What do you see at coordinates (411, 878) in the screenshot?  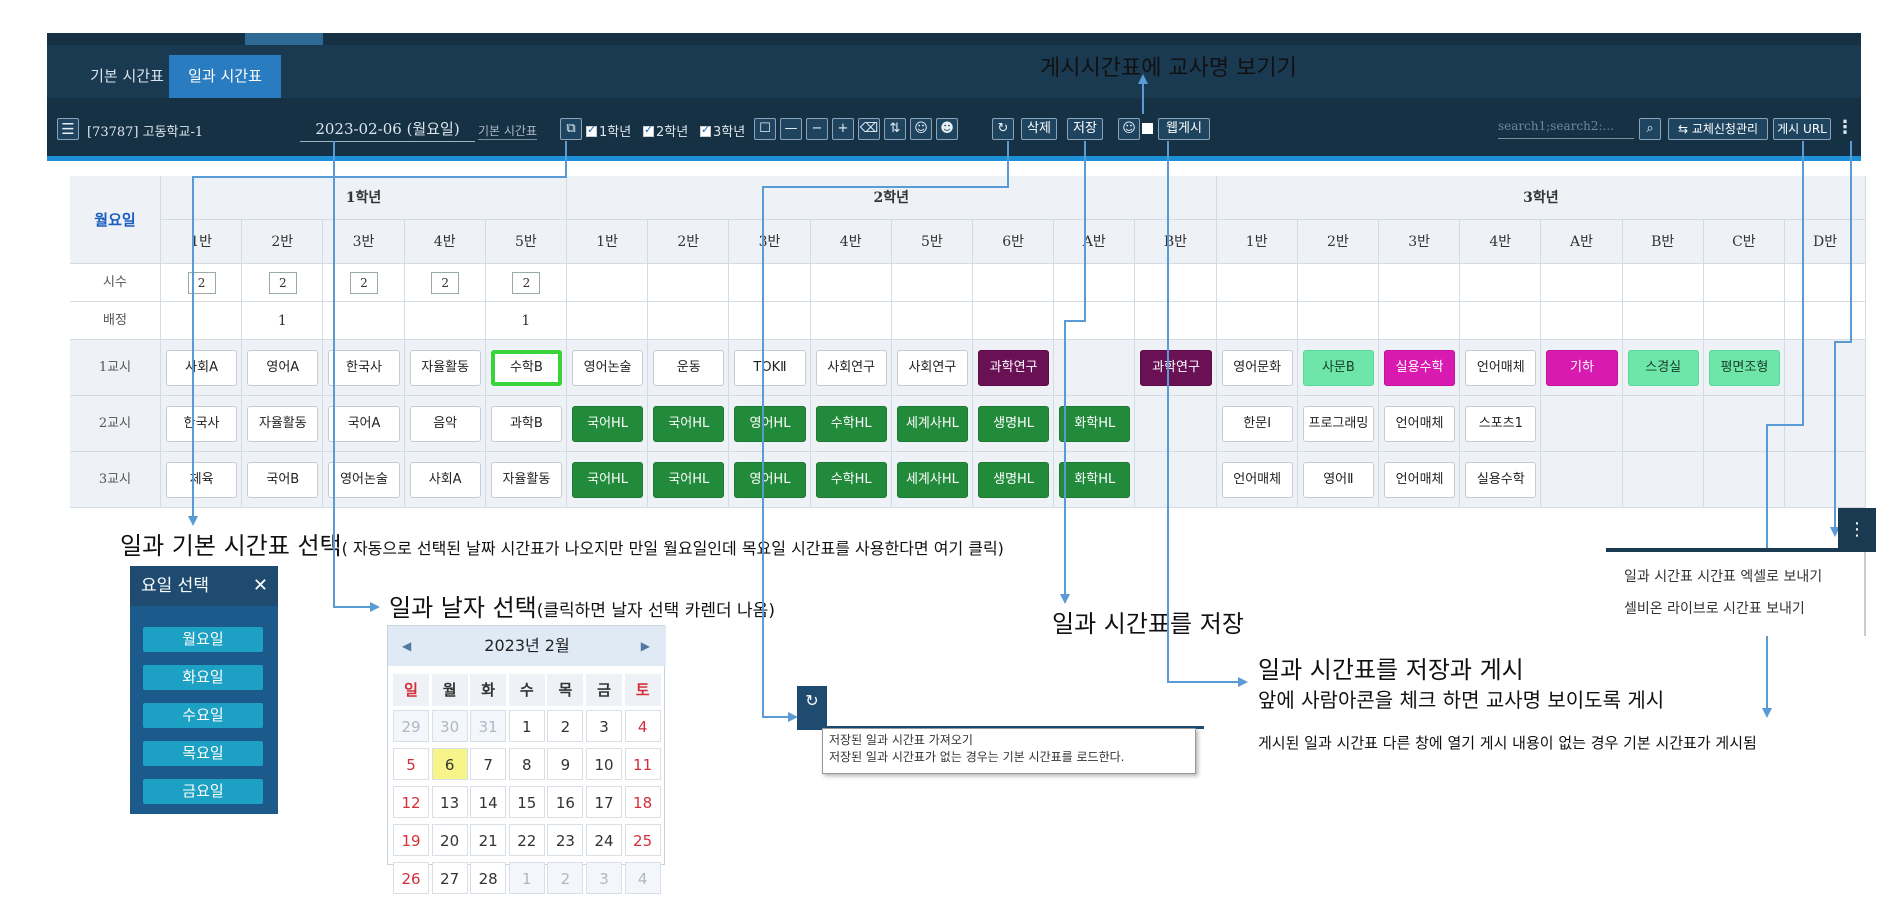 I see `calendar-day: 26` at bounding box center [411, 878].